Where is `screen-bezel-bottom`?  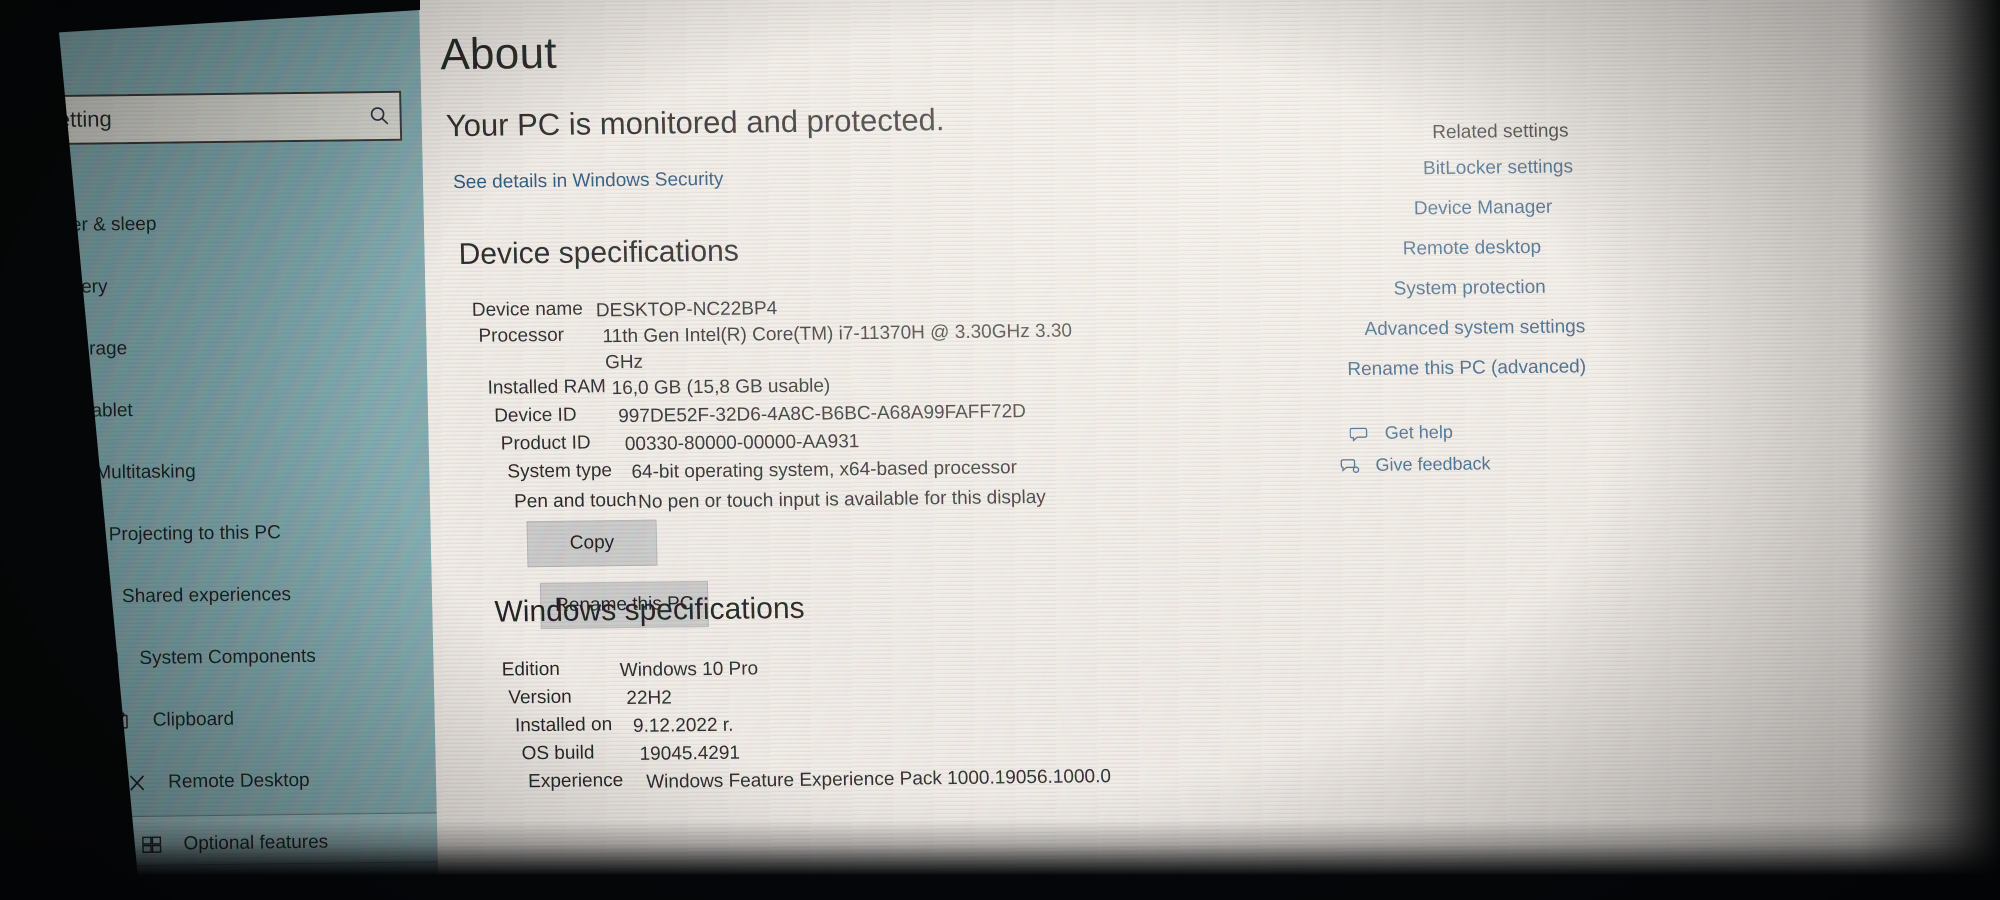
screen-bezel-bottom is located at coordinates (1000, 860).